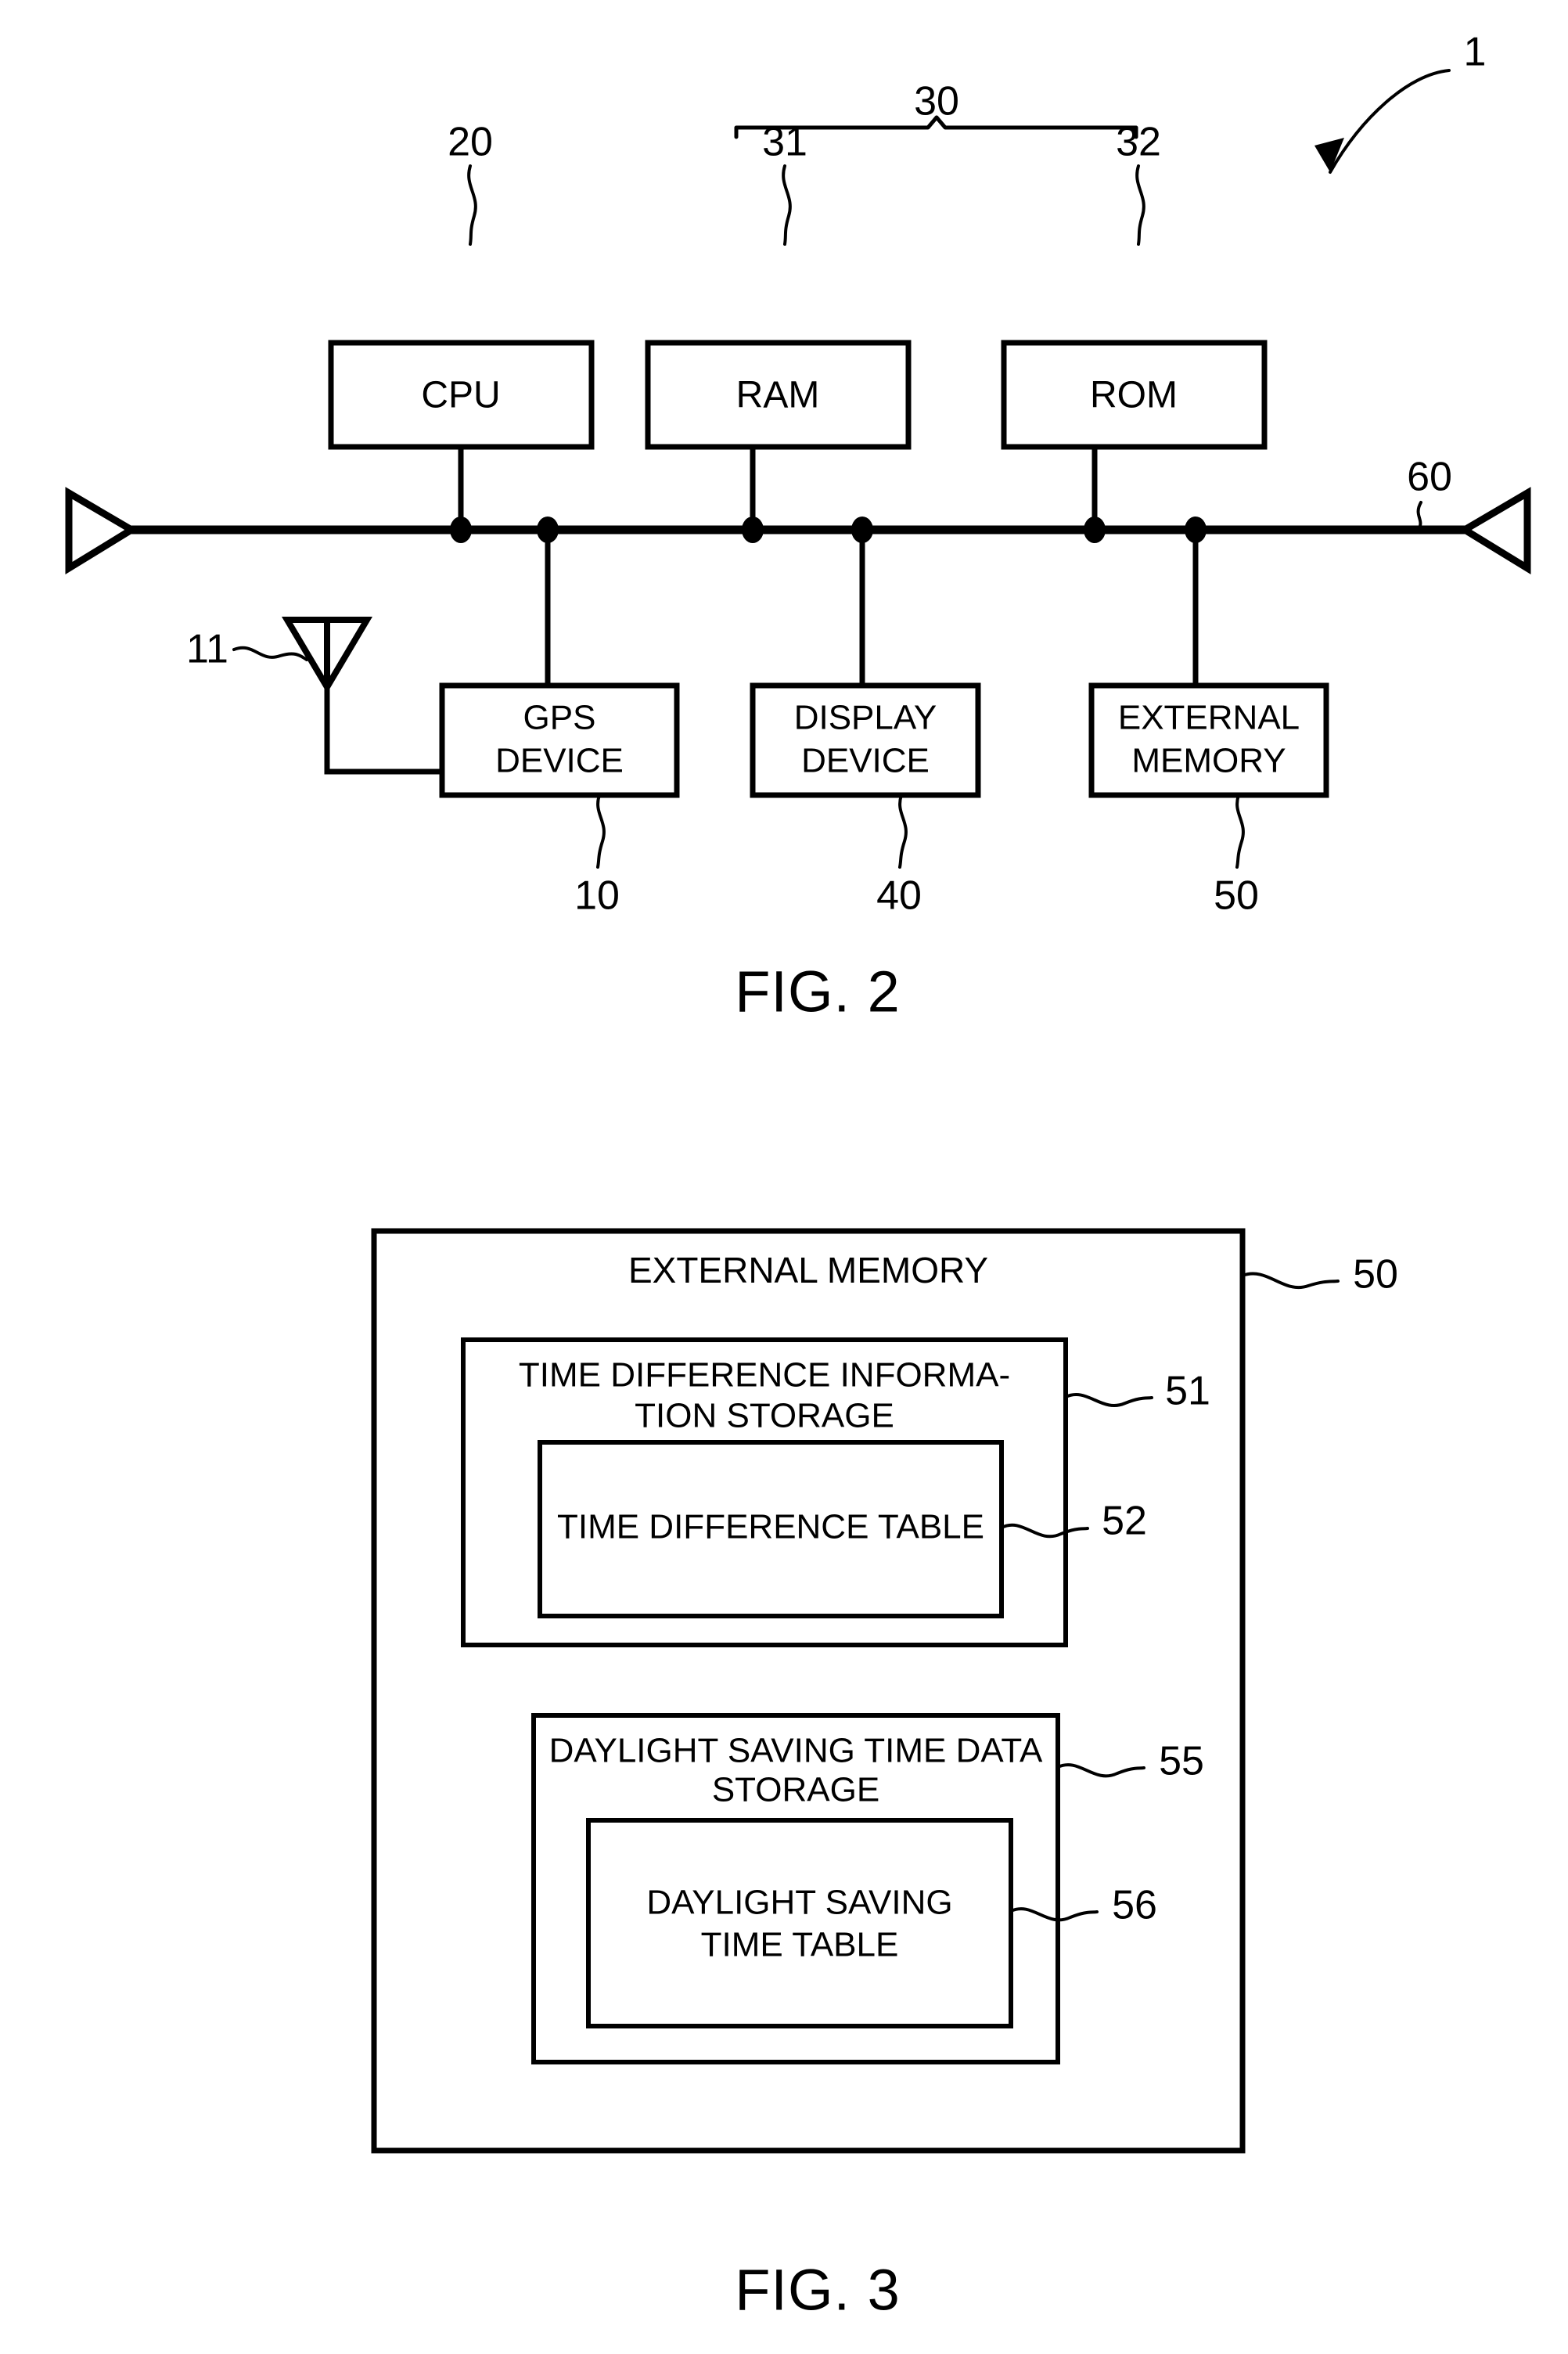  Describe the element at coordinates (1237, 896) in the screenshot. I see `ref-50-fig2-label: 50` at that location.